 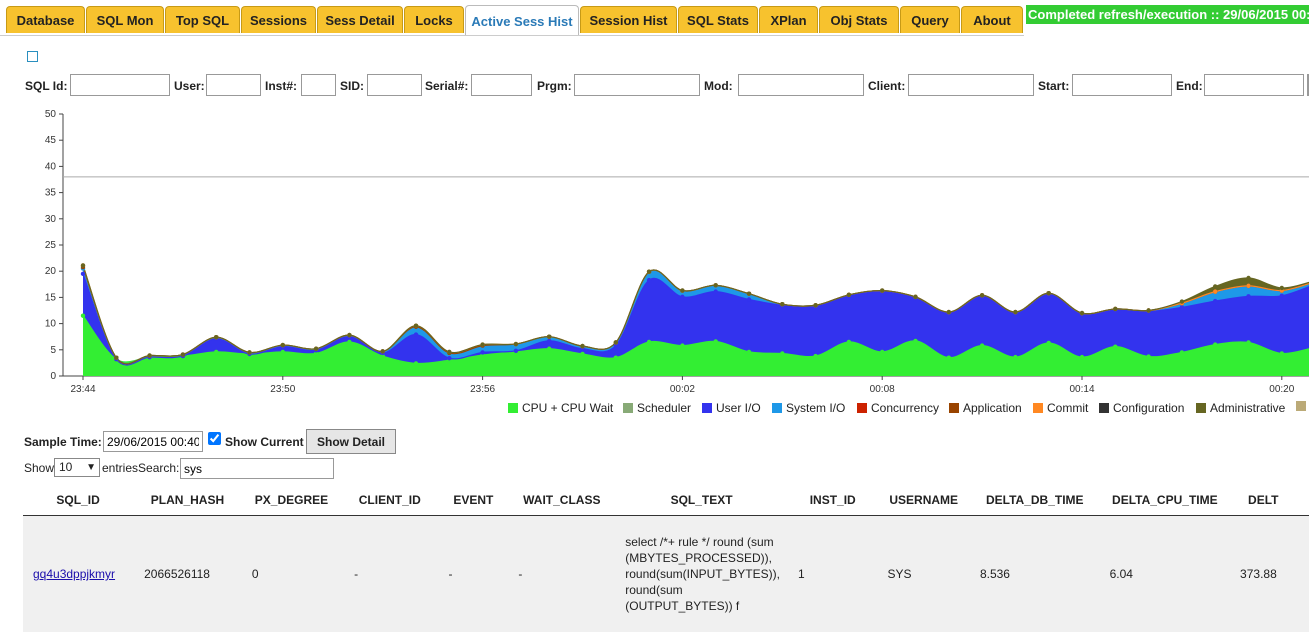 What do you see at coordinates (1165, 500) in the screenshot?
I see `col-delta-cpu-time: DELTA_CPU_TIME` at bounding box center [1165, 500].